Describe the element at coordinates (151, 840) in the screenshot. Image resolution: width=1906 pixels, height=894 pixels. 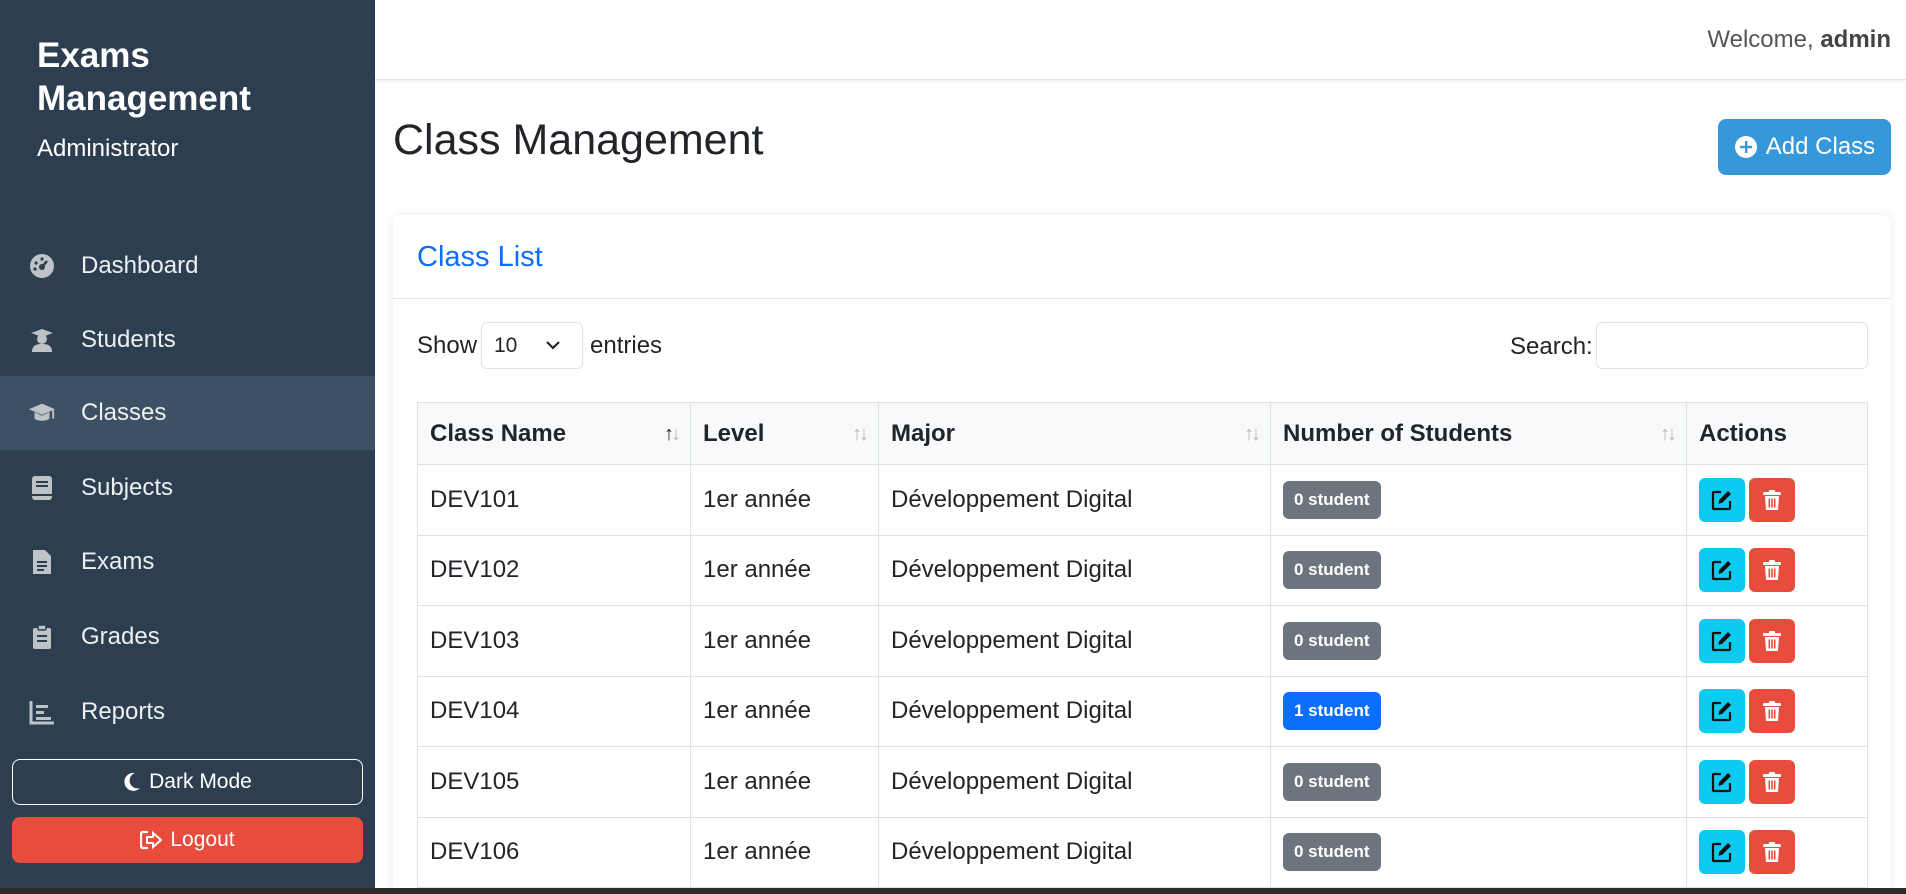
I see `sign-out-icon` at that location.